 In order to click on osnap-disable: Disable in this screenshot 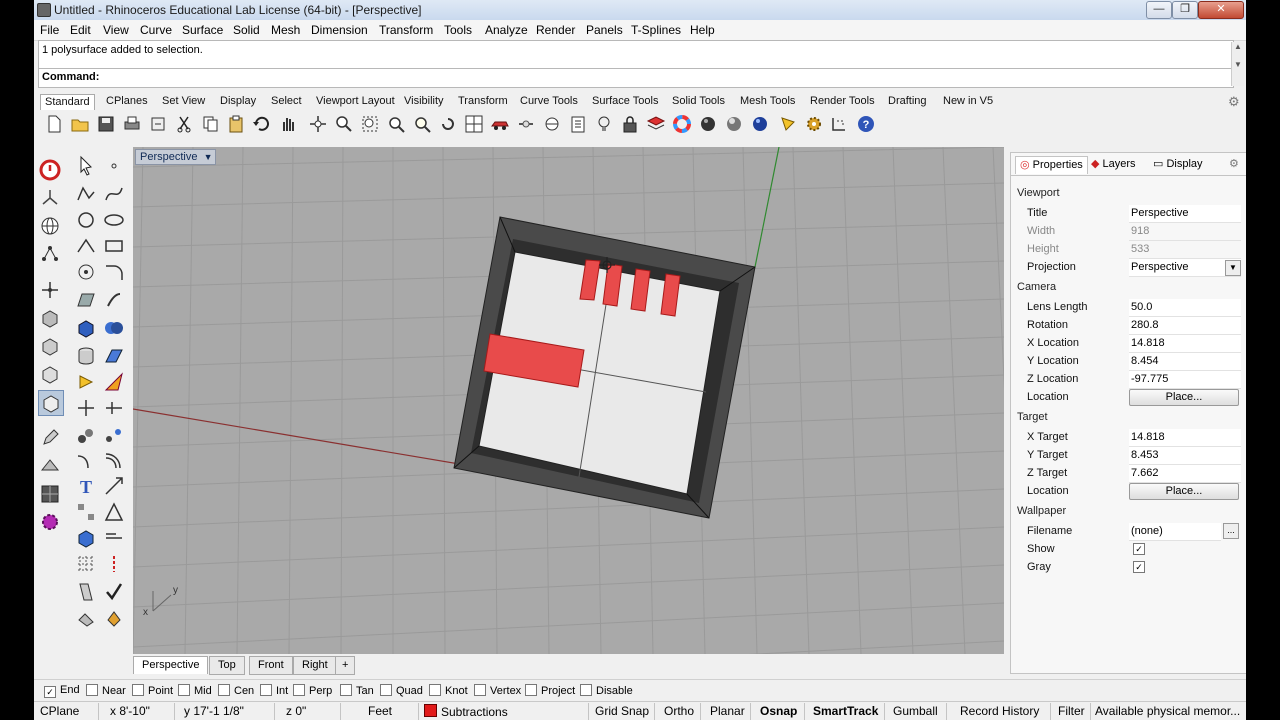, I will do `click(606, 690)`.